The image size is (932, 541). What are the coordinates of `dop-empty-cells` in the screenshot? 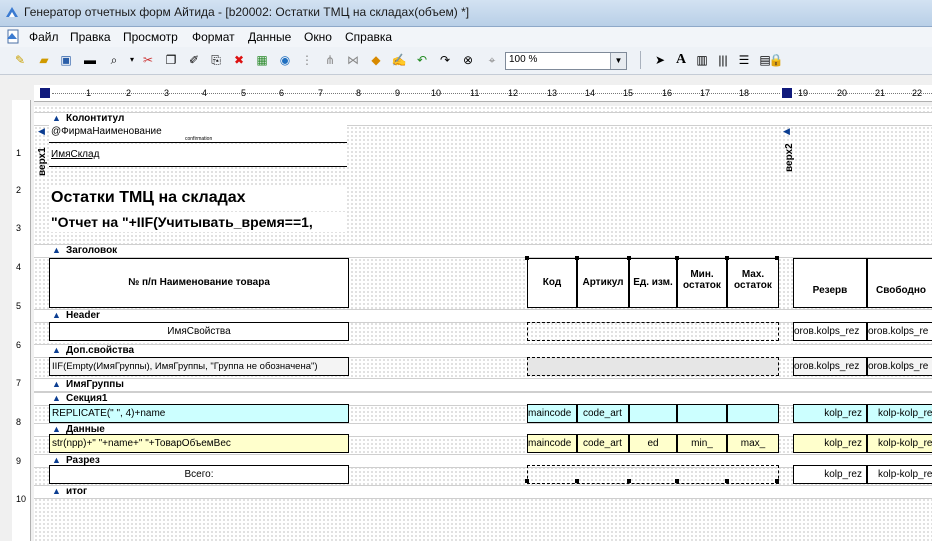 It's located at (653, 366).